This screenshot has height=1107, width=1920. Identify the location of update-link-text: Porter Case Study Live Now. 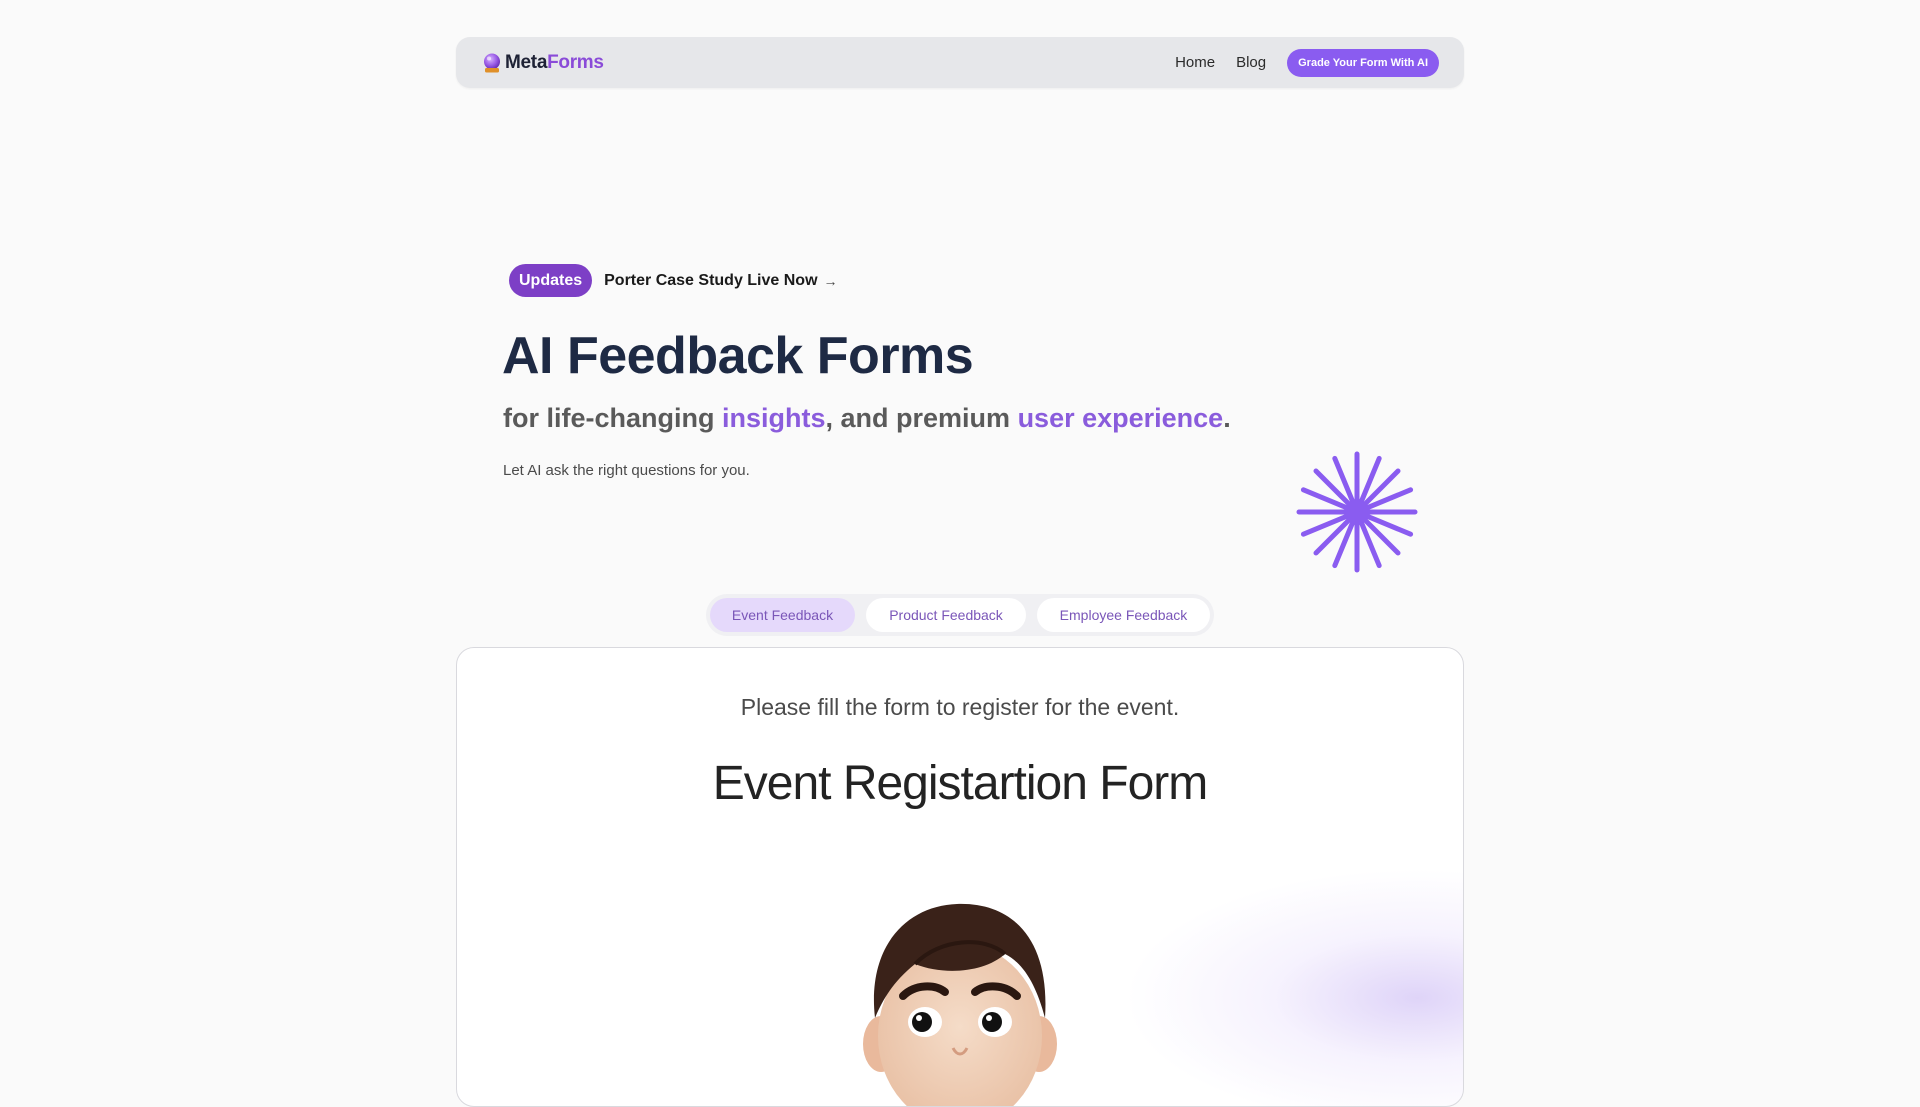
(710, 281).